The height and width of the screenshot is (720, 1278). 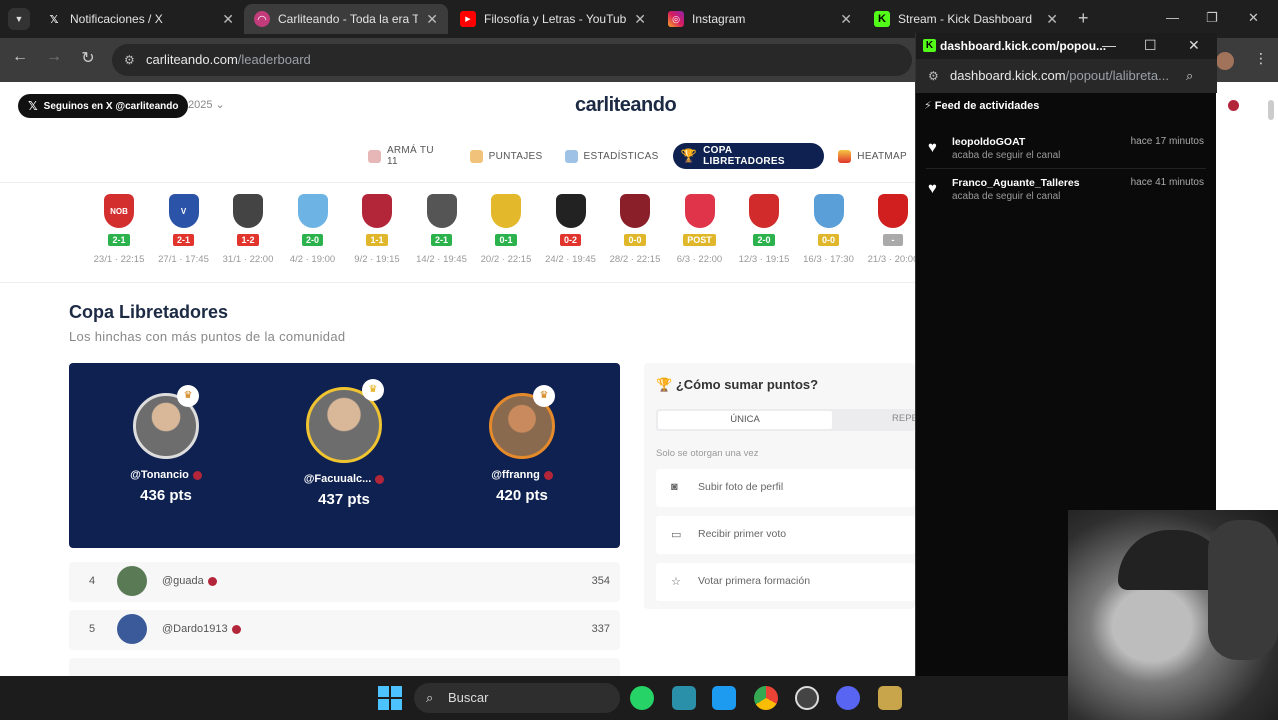 I want to click on menu-estadisticas: ESTADÍSTICAS, so click(x=612, y=156).